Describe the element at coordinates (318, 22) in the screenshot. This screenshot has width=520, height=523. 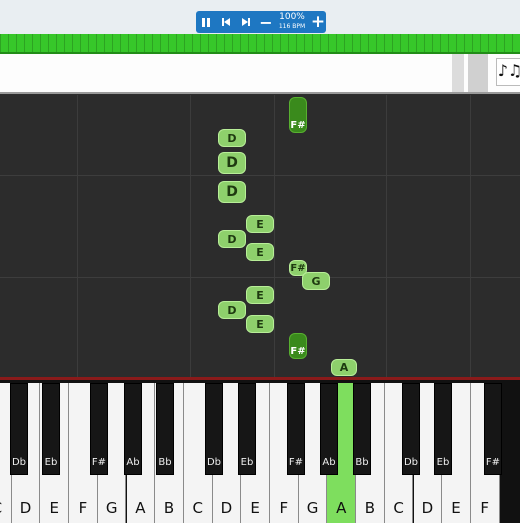
I see `speed-increase-button: +` at that location.